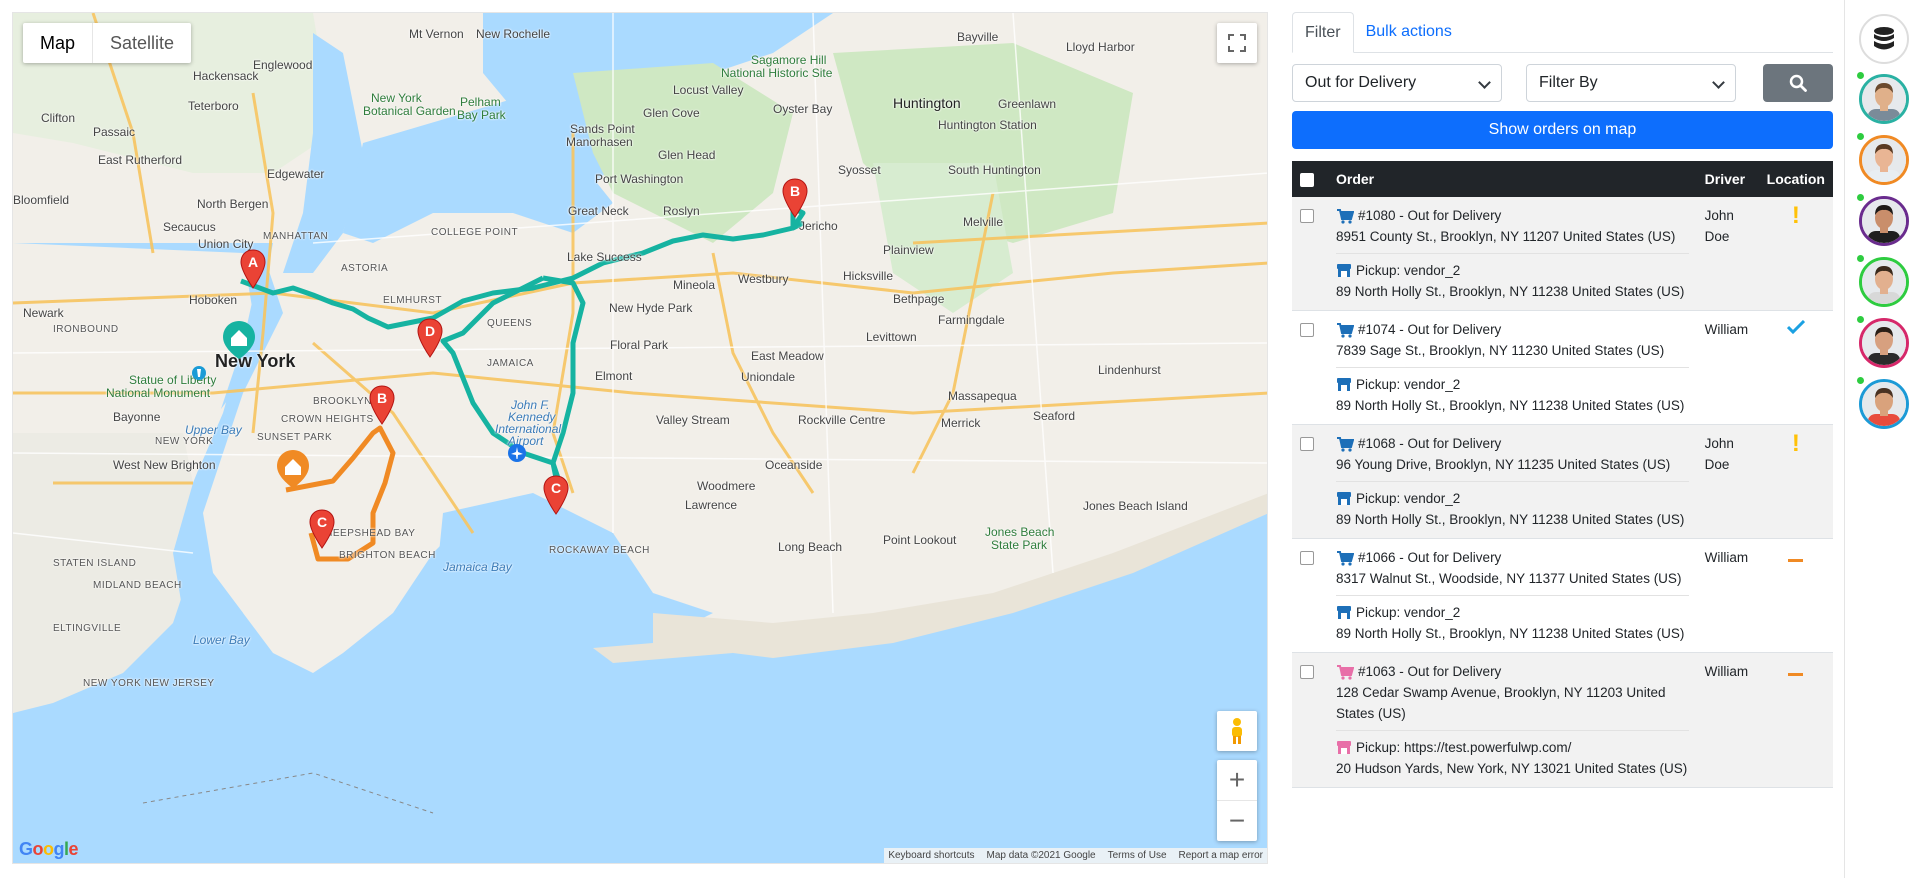 Image resolution: width=1919 pixels, height=878 pixels. Describe the element at coordinates (1054, 416) in the screenshot. I see `map-label: Seaford` at that location.